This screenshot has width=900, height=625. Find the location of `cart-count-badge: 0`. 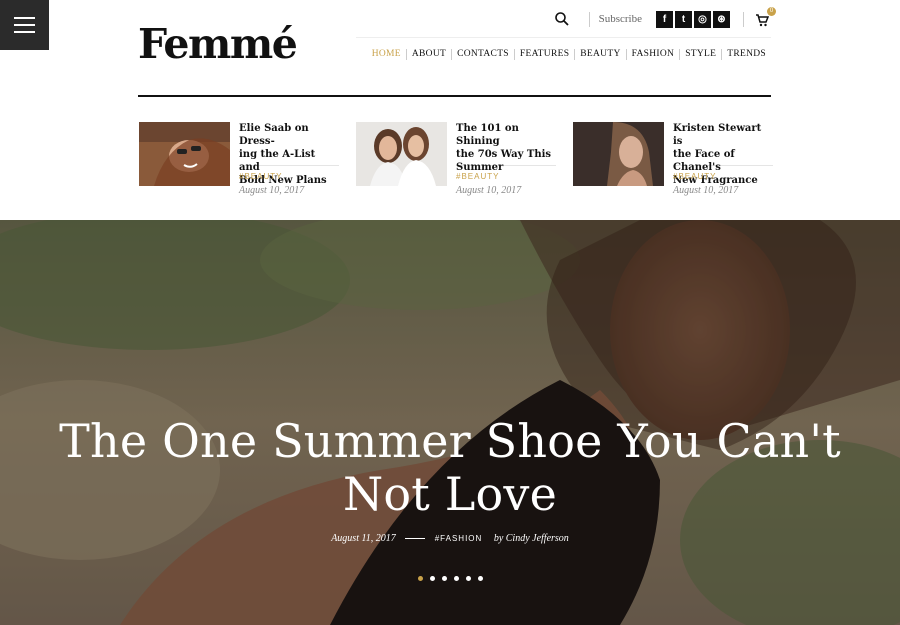

cart-count-badge: 0 is located at coordinates (771, 11).